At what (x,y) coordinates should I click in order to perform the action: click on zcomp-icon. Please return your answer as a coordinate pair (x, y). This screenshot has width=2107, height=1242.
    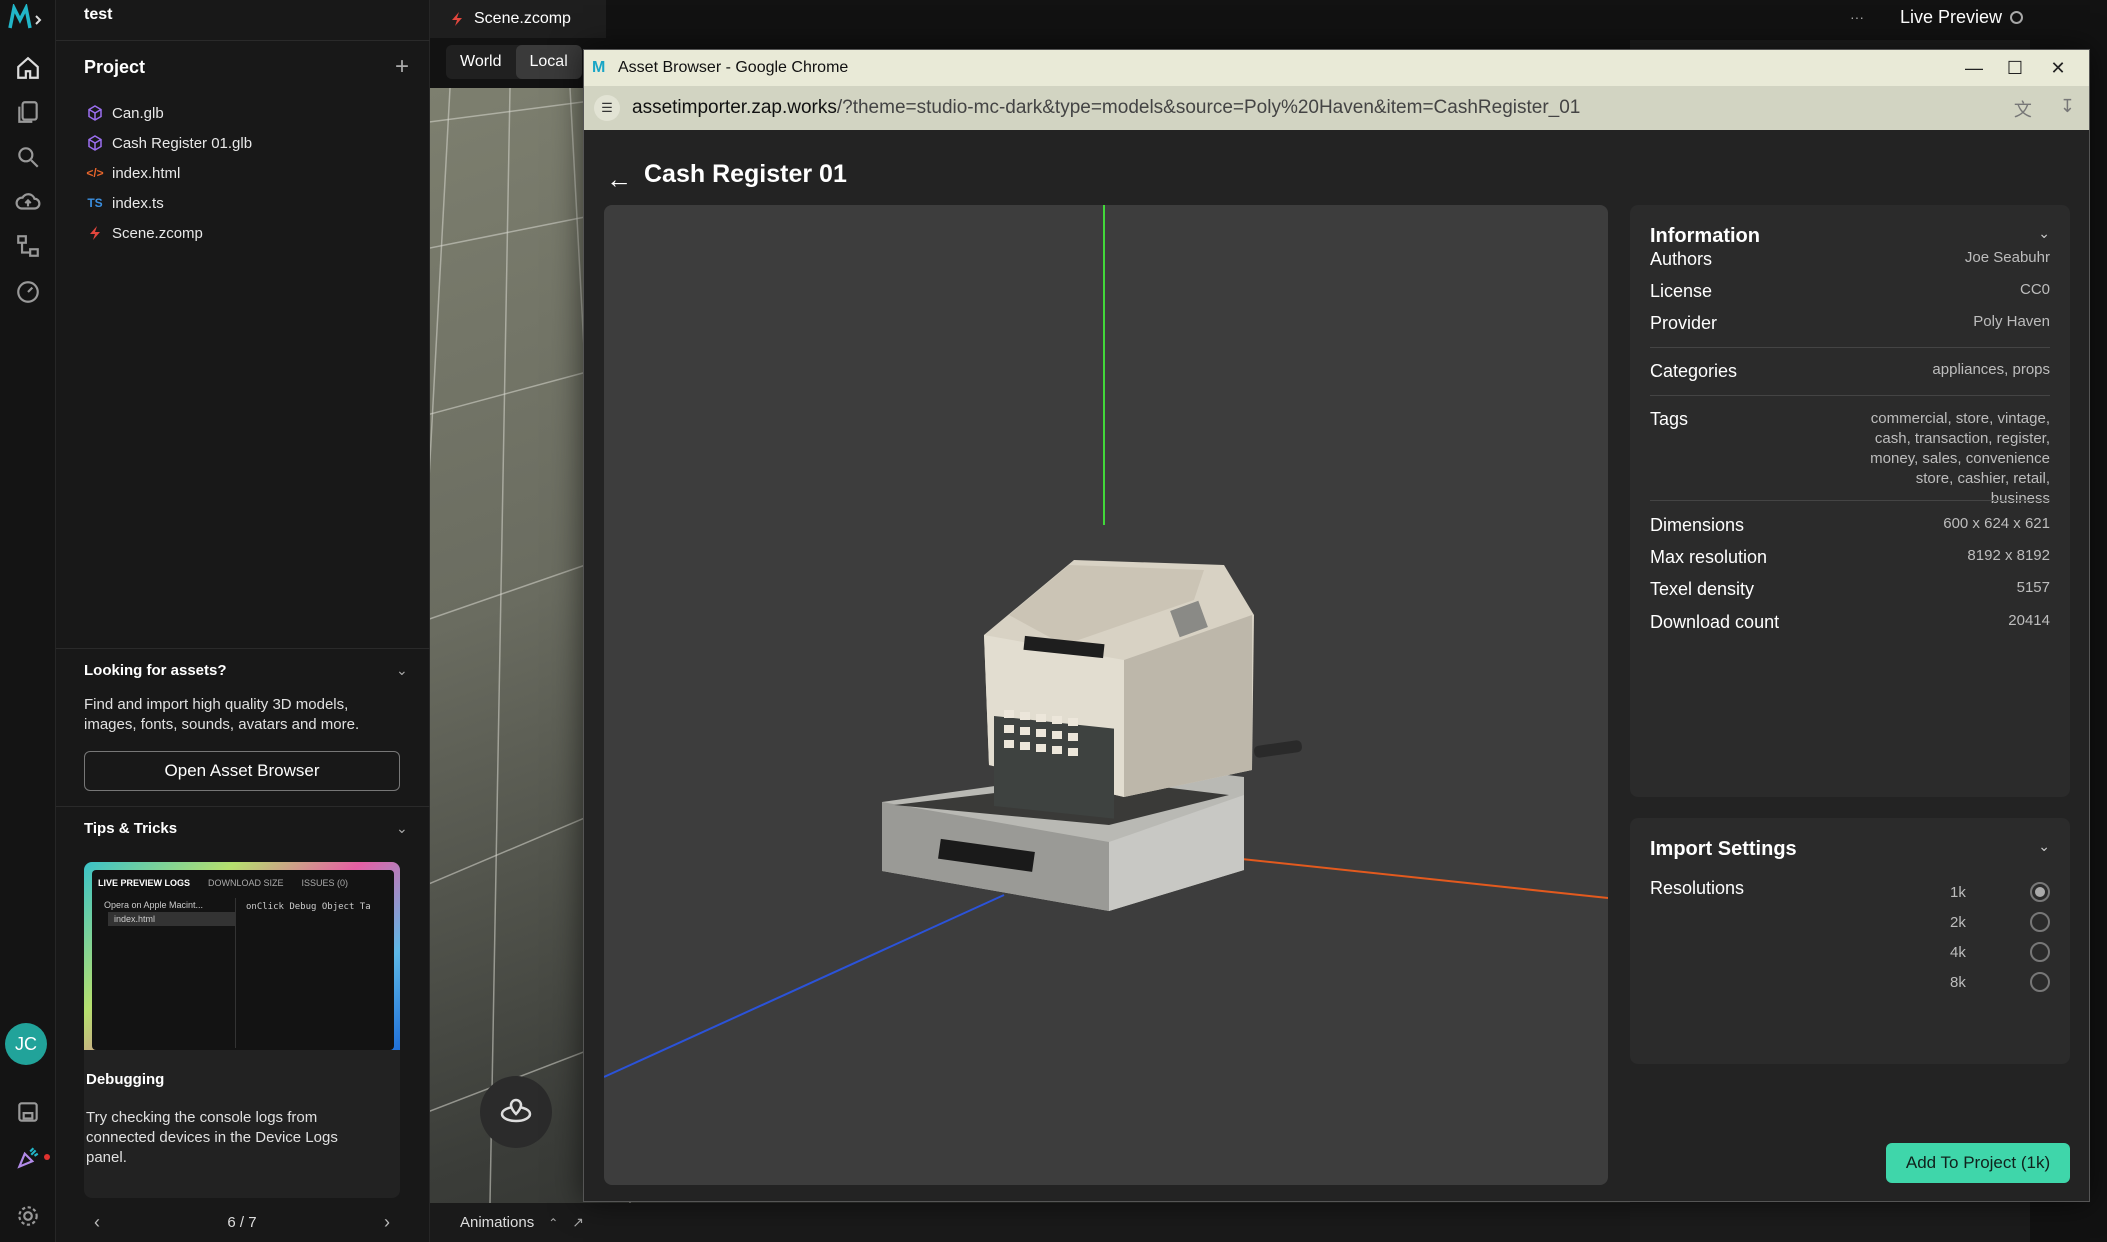
    Looking at the image, I should click on (457, 19).